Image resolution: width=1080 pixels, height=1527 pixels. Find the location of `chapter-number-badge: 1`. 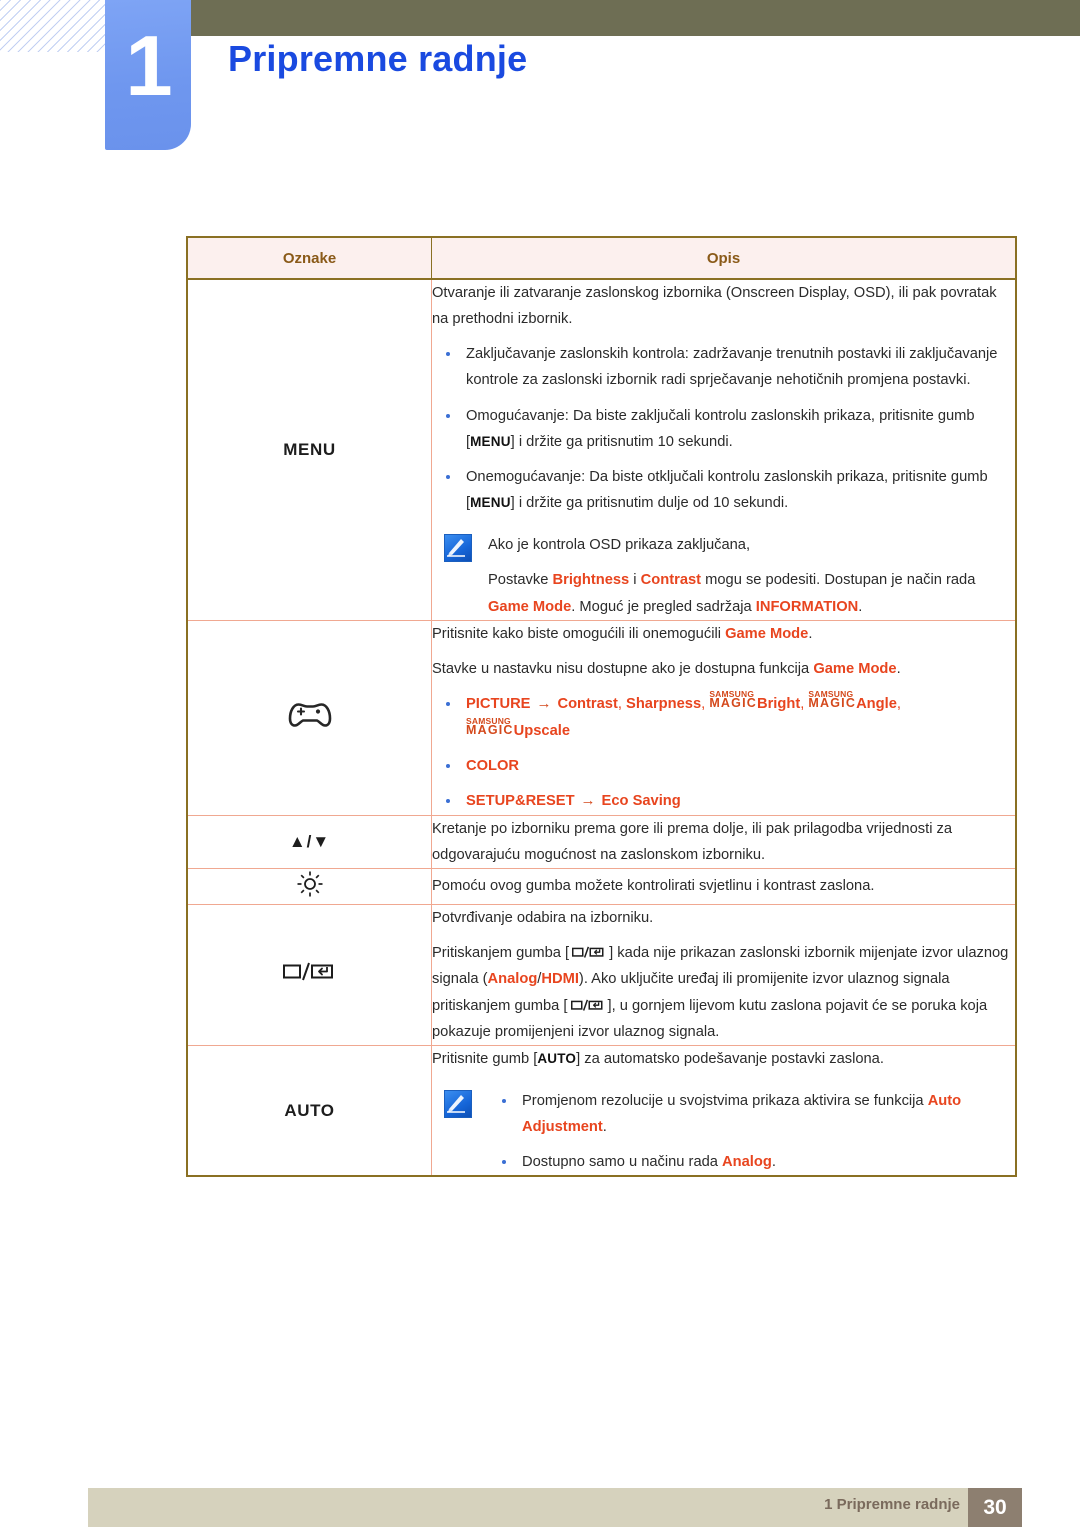

chapter-number-badge: 1 is located at coordinates (148, 75).